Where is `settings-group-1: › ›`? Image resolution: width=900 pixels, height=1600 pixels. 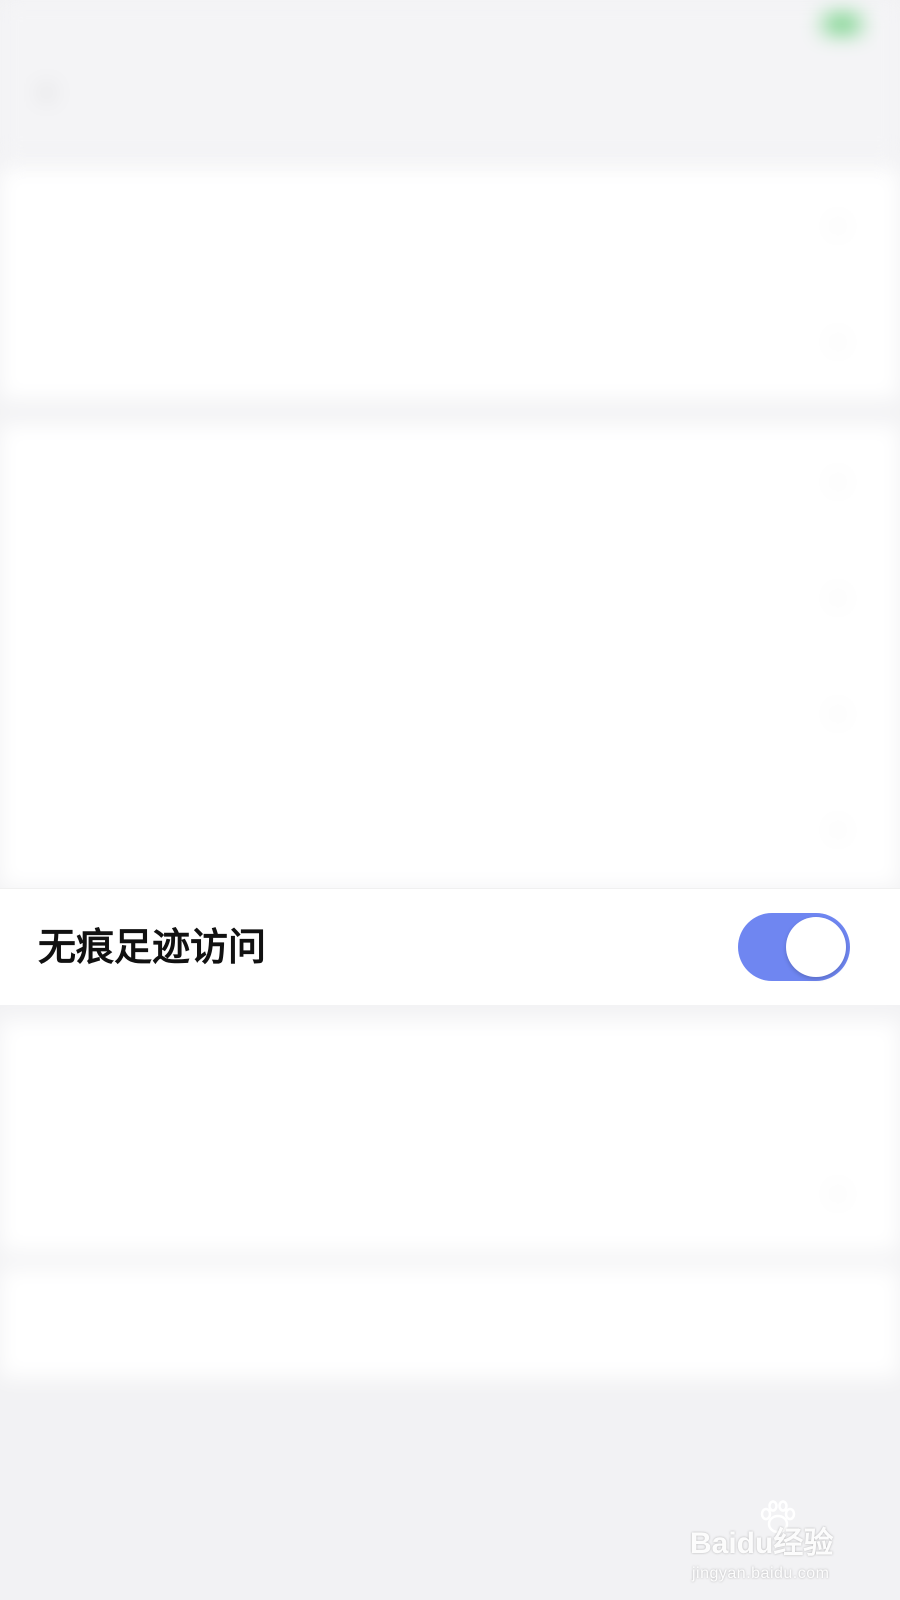 settings-group-1: › › is located at coordinates (450, 284).